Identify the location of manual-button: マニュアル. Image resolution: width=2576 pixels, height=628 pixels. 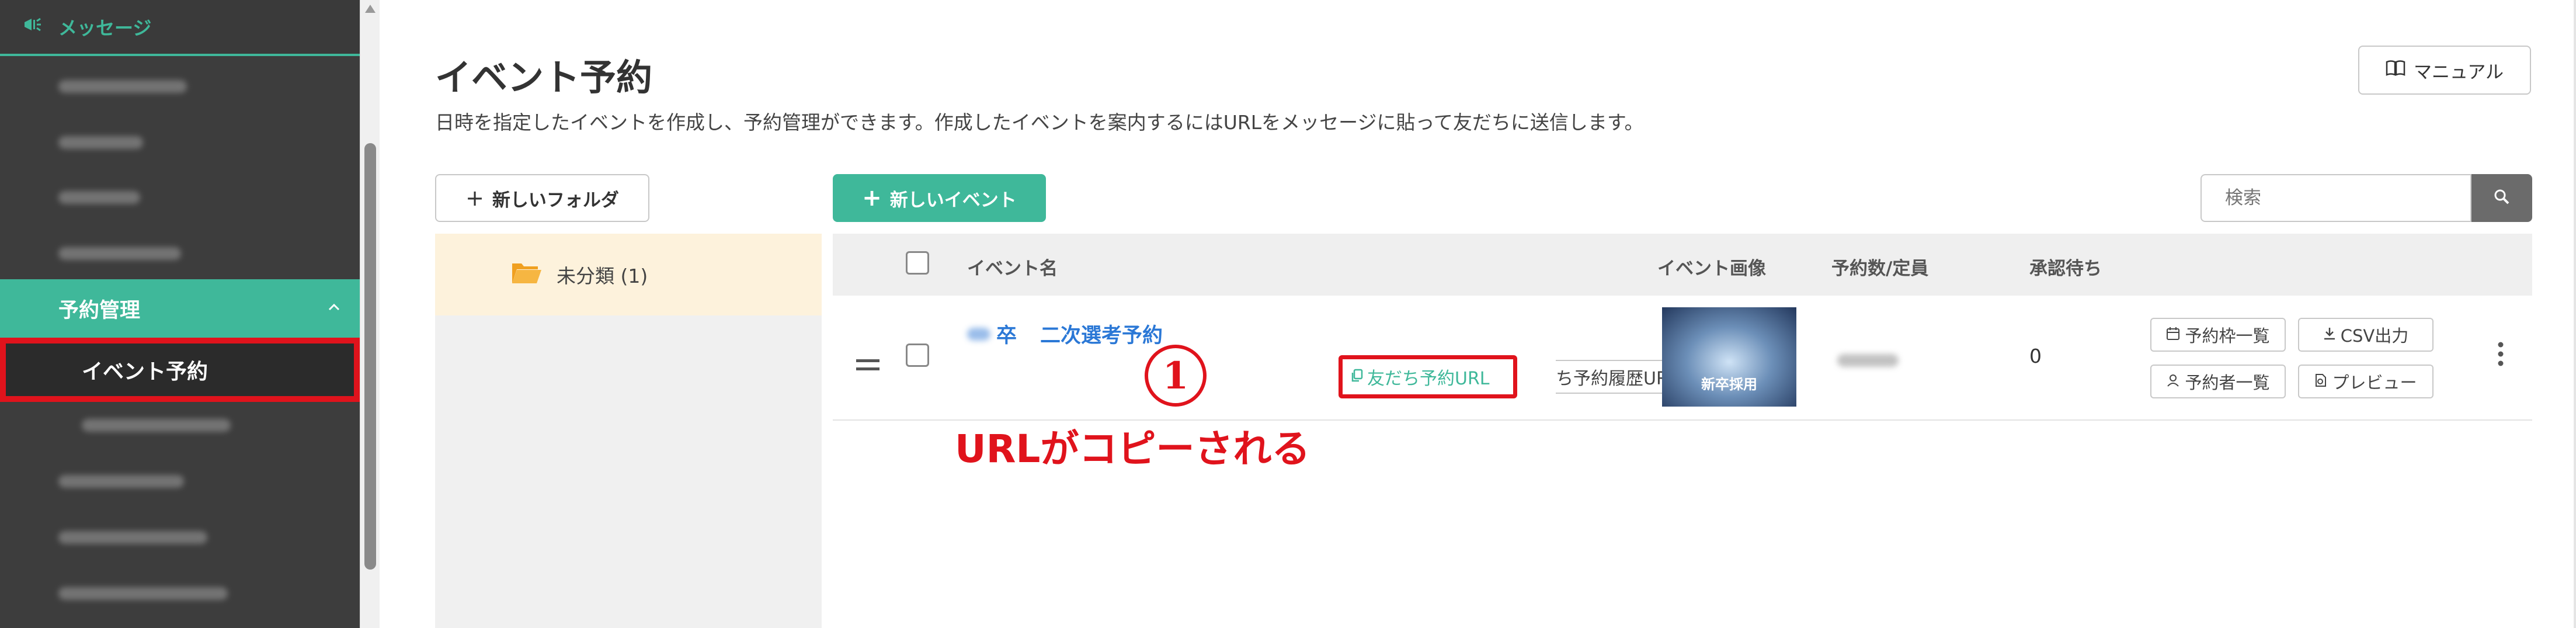
(2445, 70).